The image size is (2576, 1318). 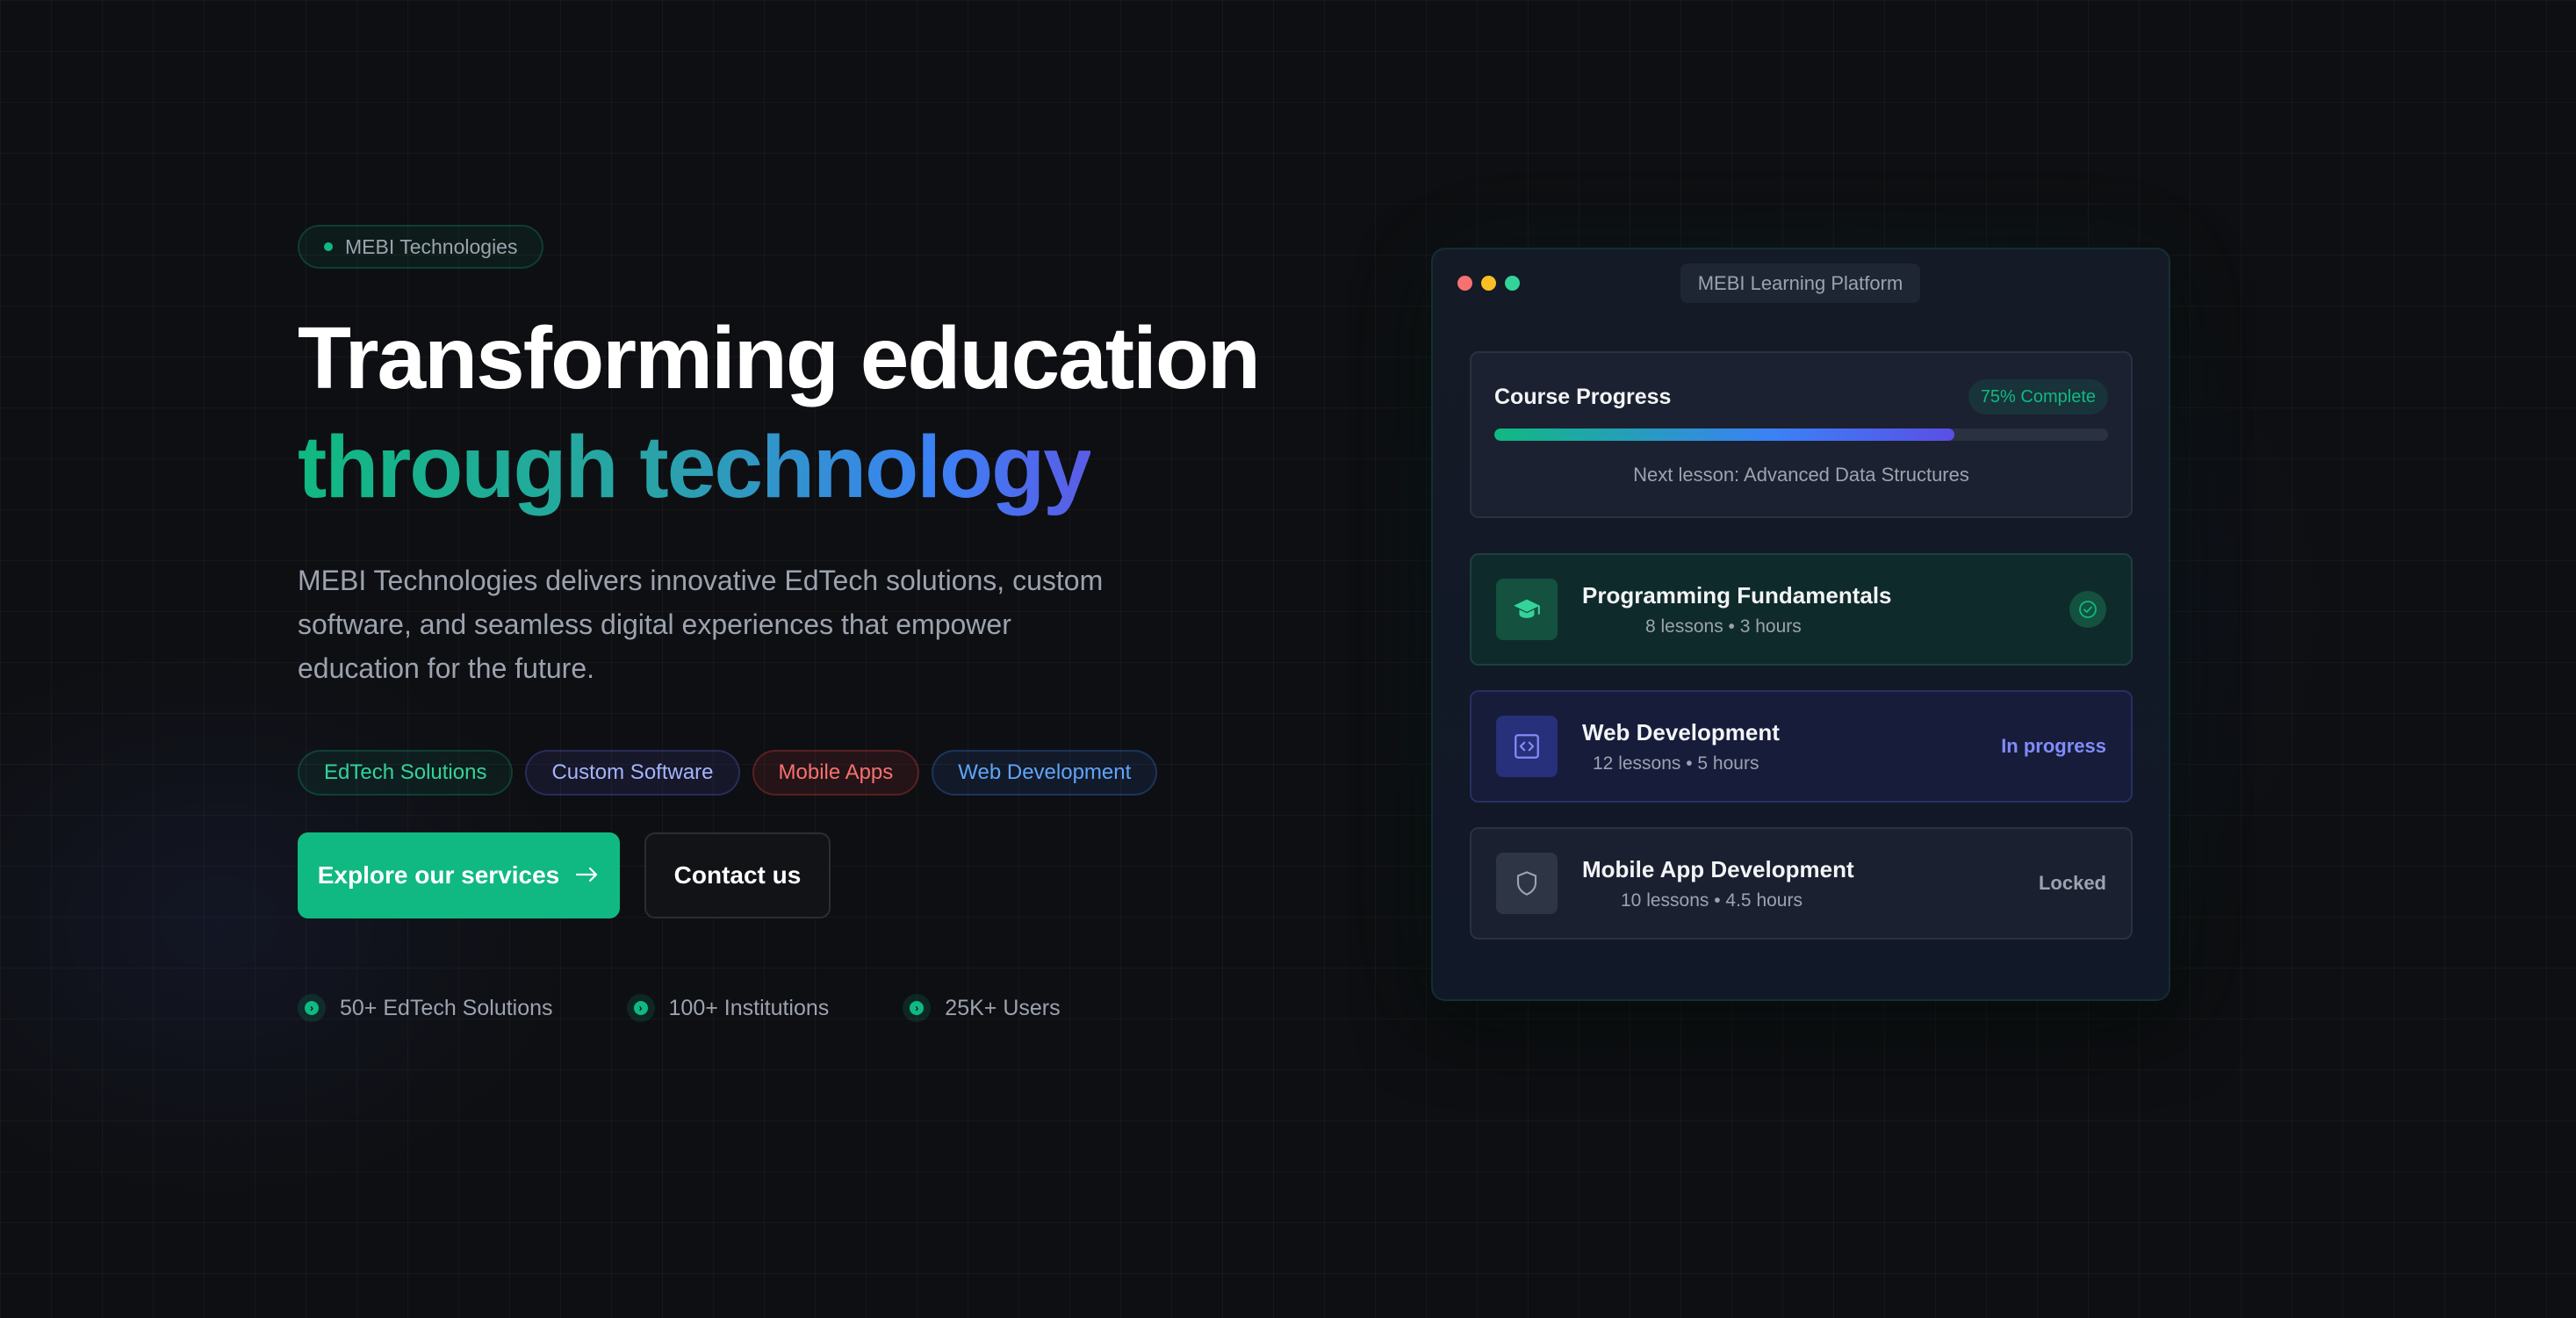 I want to click on course-meta: 10 lessons • 4.5 hours, so click(x=1711, y=900).